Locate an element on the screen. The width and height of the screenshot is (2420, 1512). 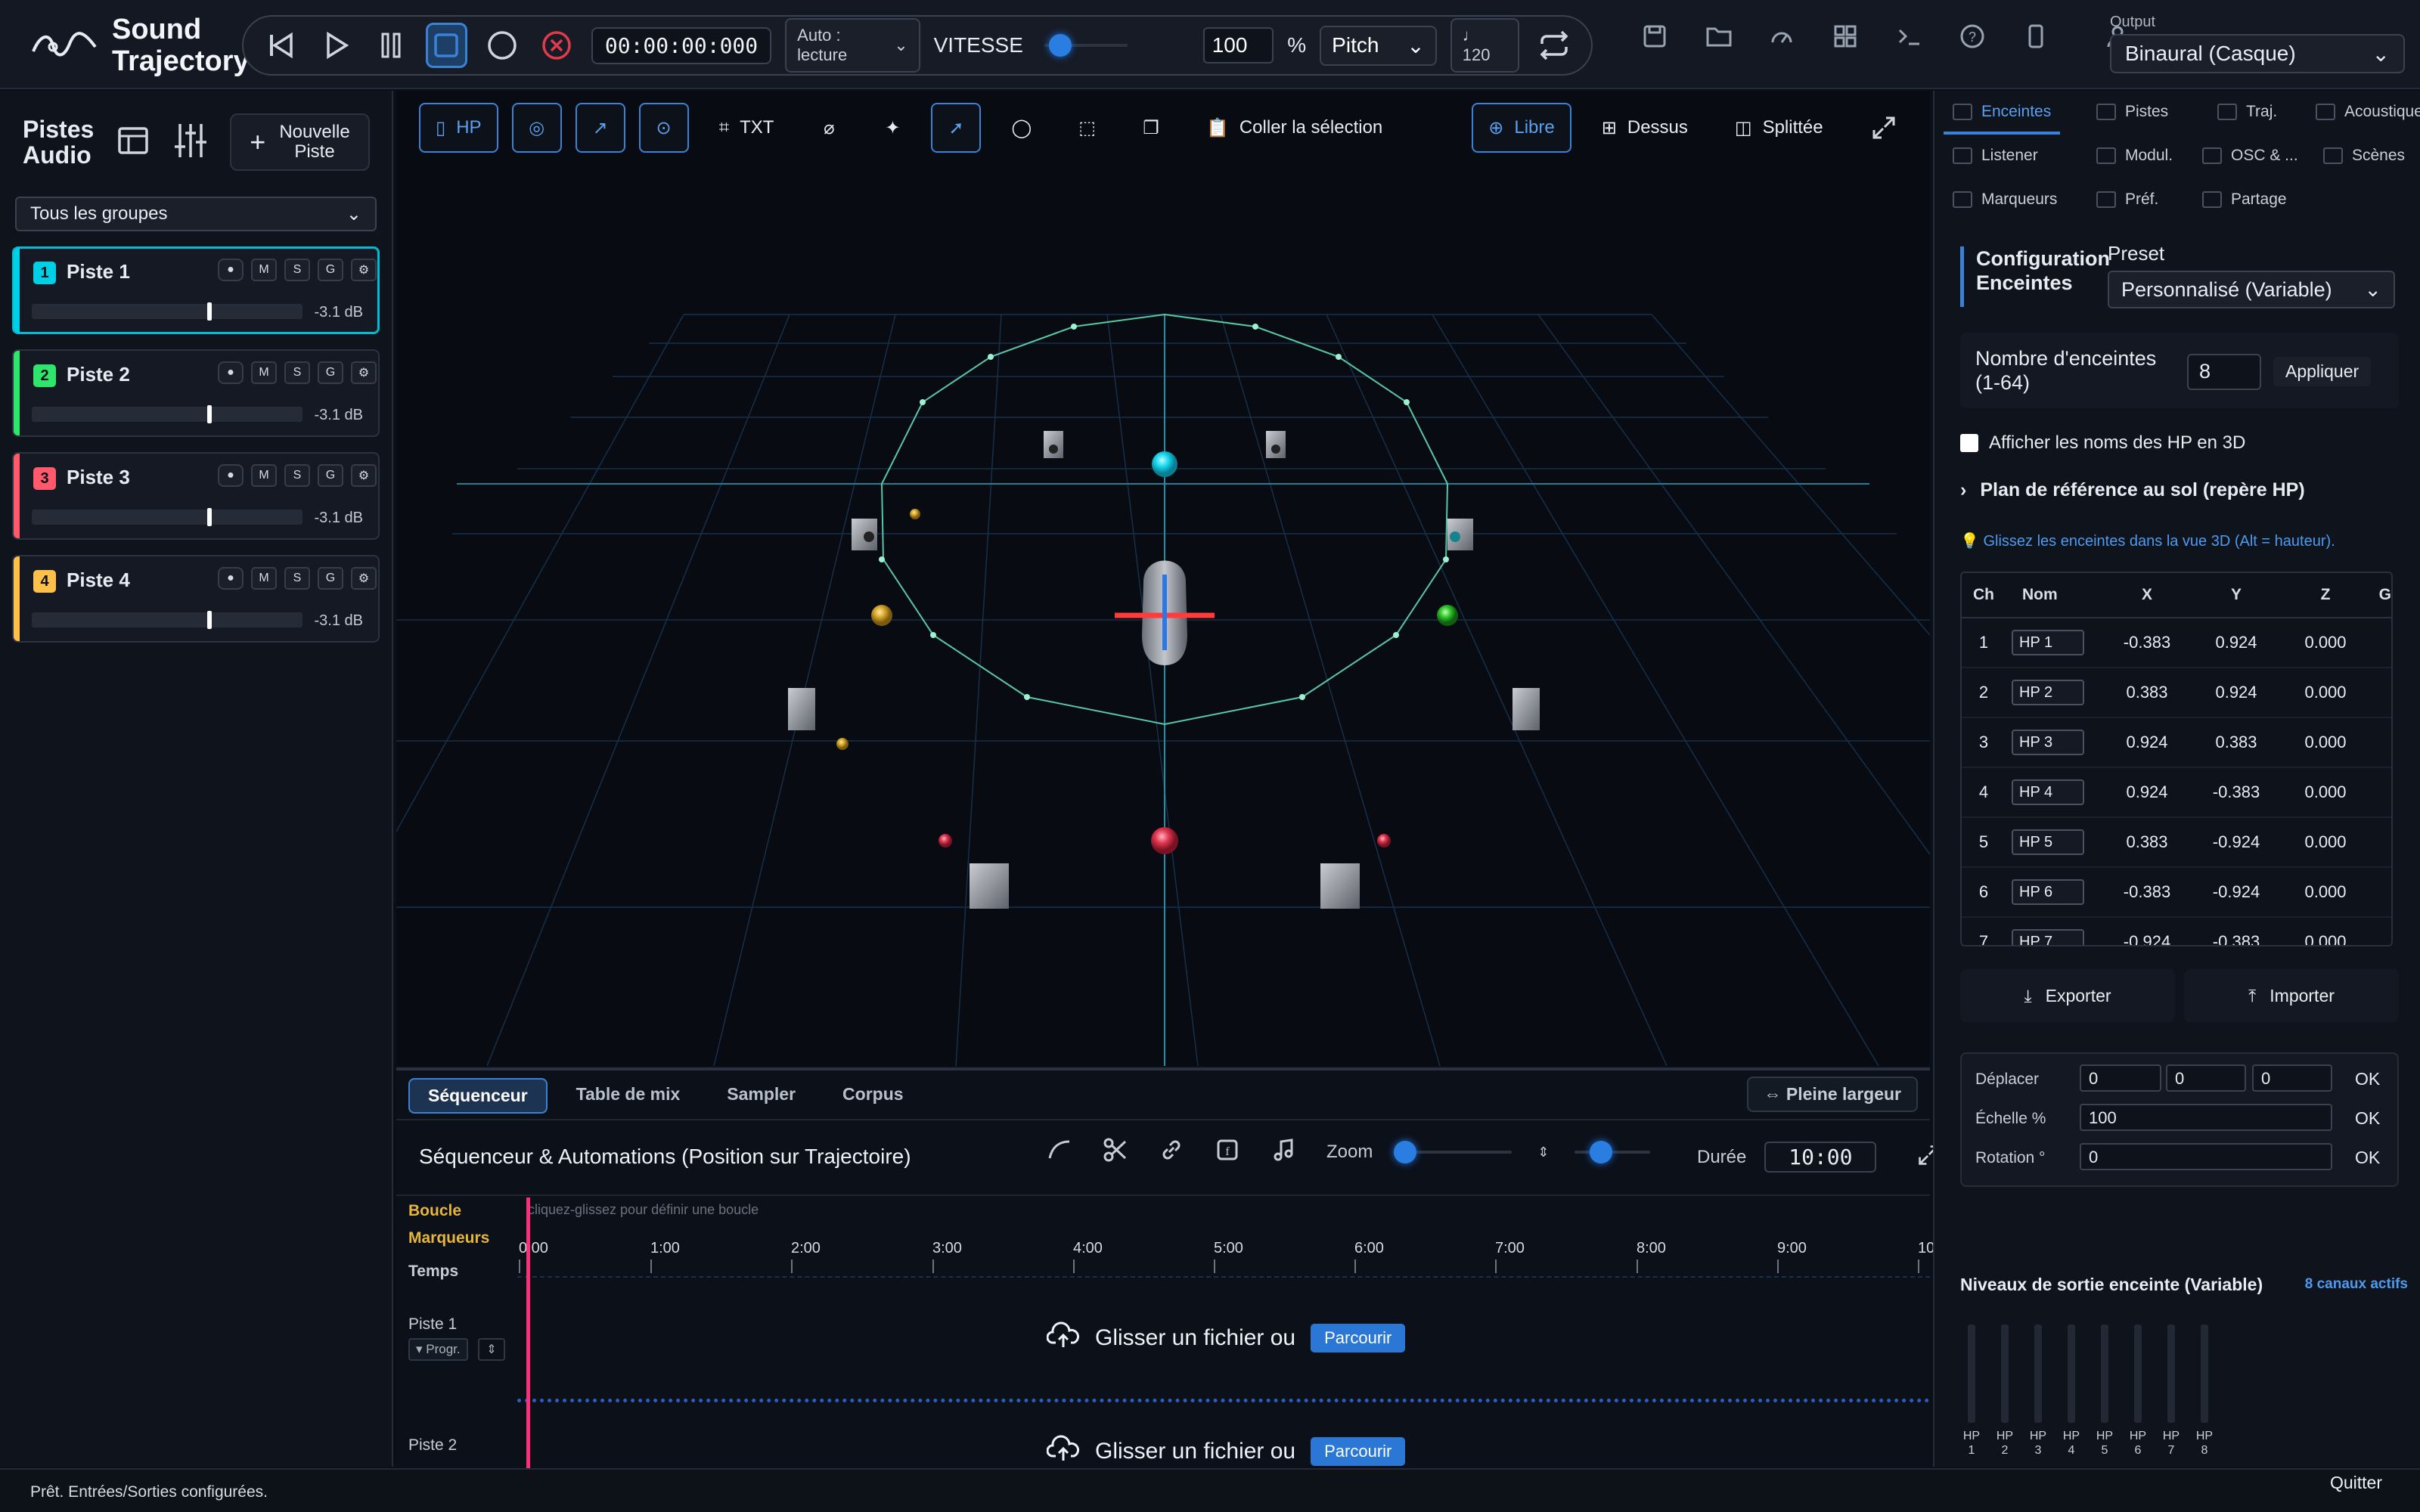
lane-mode-select: ▾ Progr. is located at coordinates (438, 1350).